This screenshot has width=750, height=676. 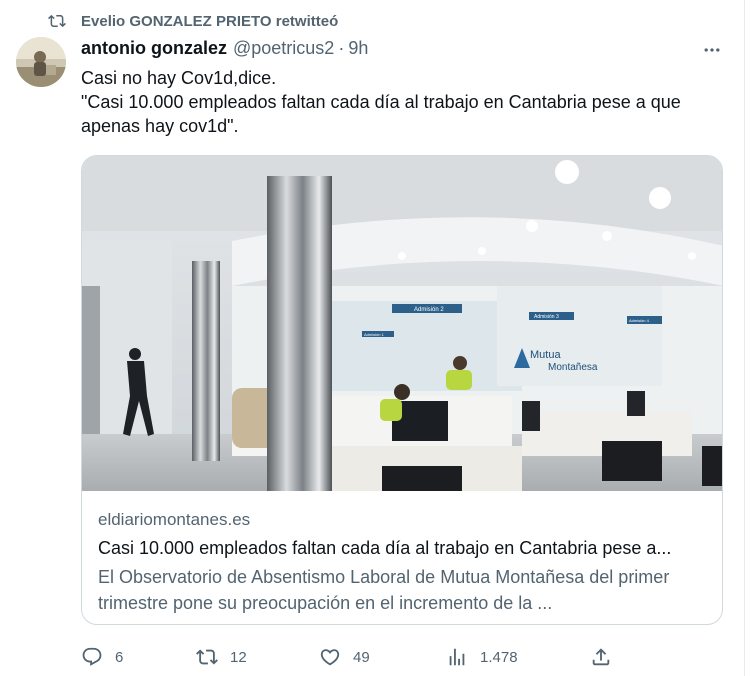 I want to click on views-button: 1.478, so click(x=482, y=657).